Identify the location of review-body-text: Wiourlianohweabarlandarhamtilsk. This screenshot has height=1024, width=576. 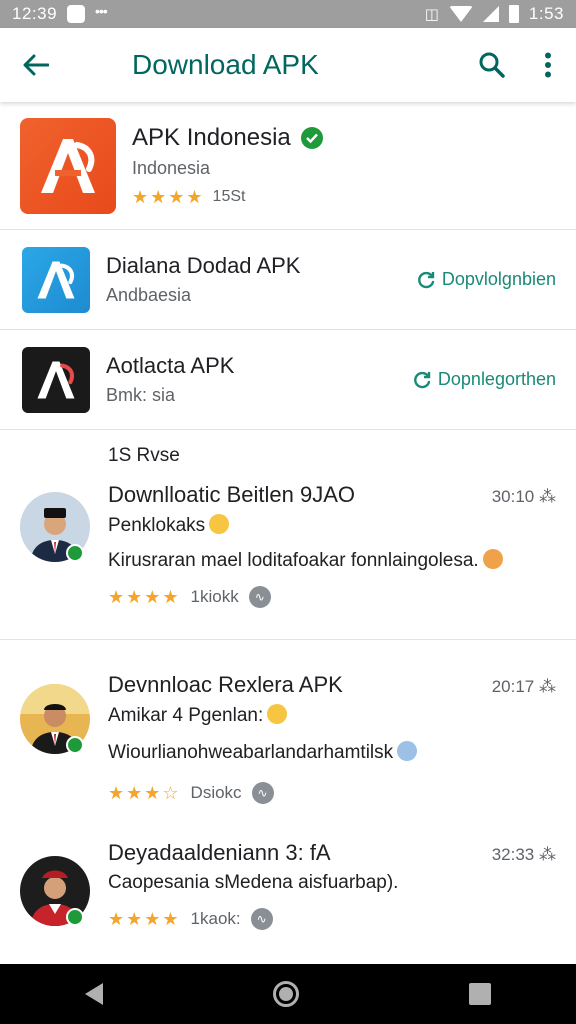
(251, 752).